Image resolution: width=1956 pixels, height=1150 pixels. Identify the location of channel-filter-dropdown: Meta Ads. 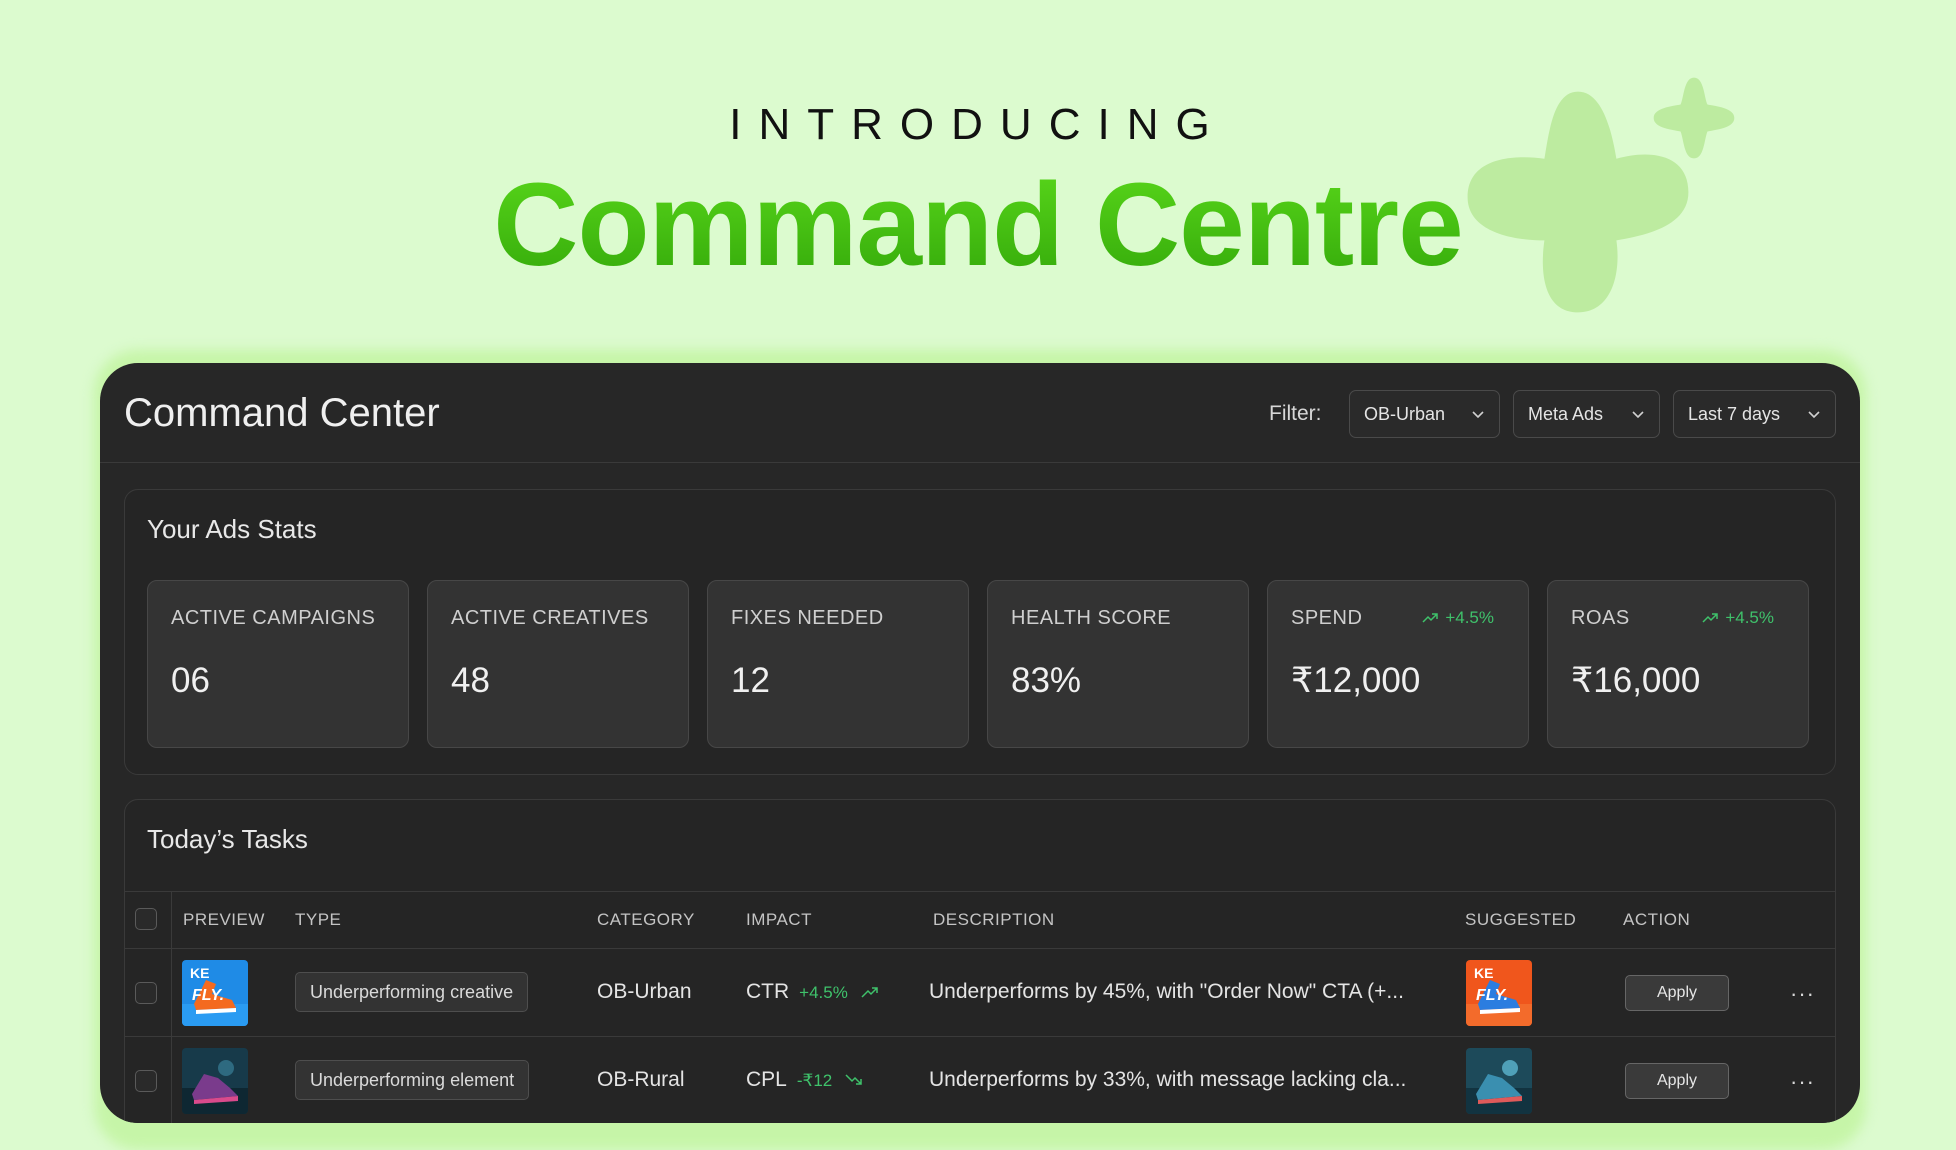
(1586, 414).